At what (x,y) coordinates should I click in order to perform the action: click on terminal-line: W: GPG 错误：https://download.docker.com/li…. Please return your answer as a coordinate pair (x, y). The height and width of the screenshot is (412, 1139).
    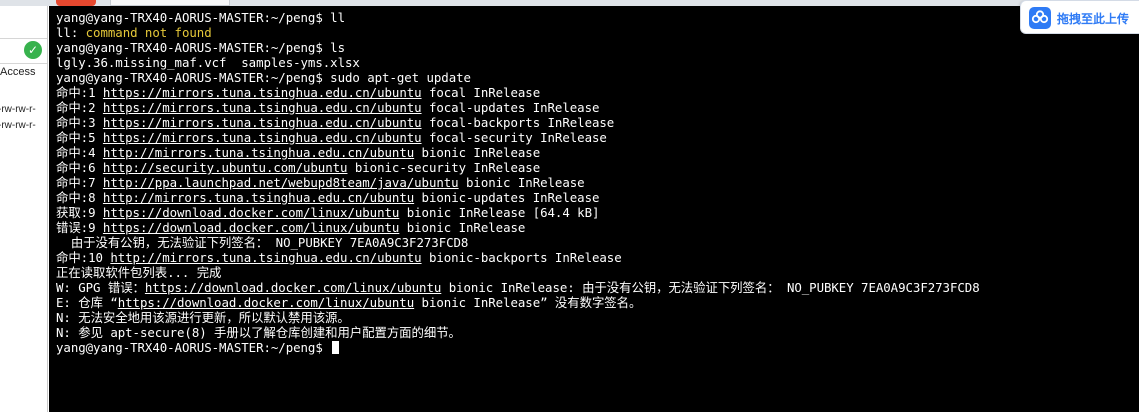
    Looking at the image, I should click on (518, 287).